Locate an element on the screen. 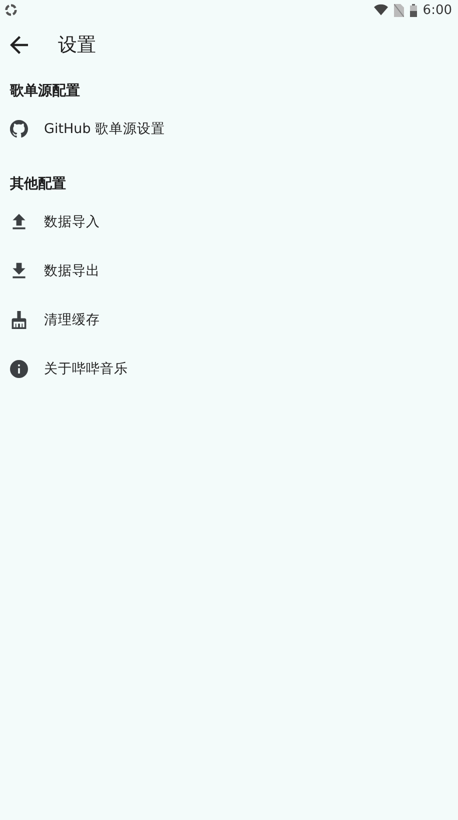 Image resolution: width=458 pixels, height=820 pixels. no-sim-icon is located at coordinates (399, 10).